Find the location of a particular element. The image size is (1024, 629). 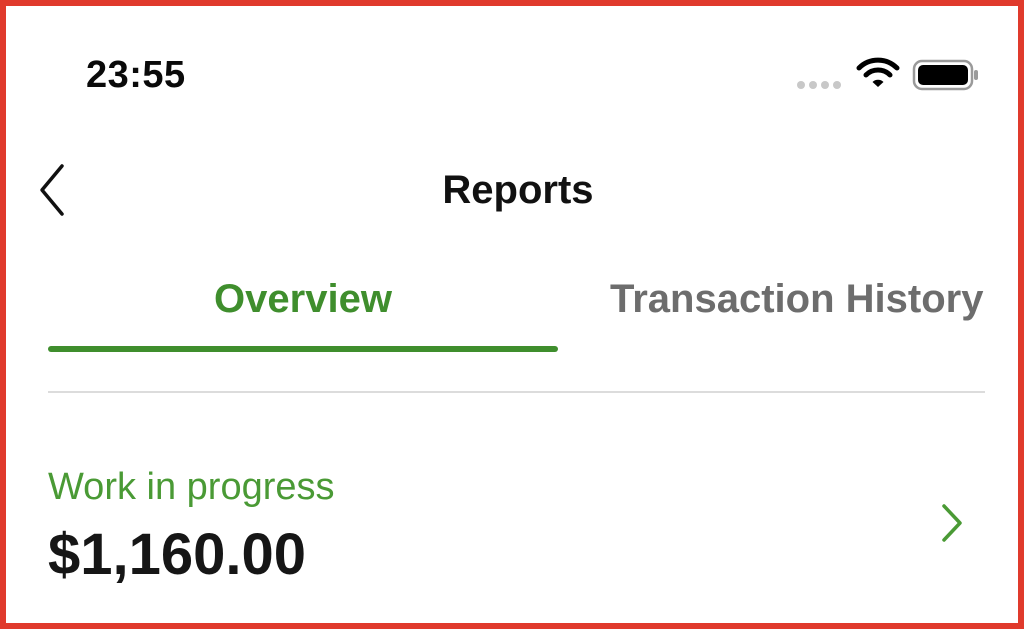

status-time: 23:55 is located at coordinates (136, 75).